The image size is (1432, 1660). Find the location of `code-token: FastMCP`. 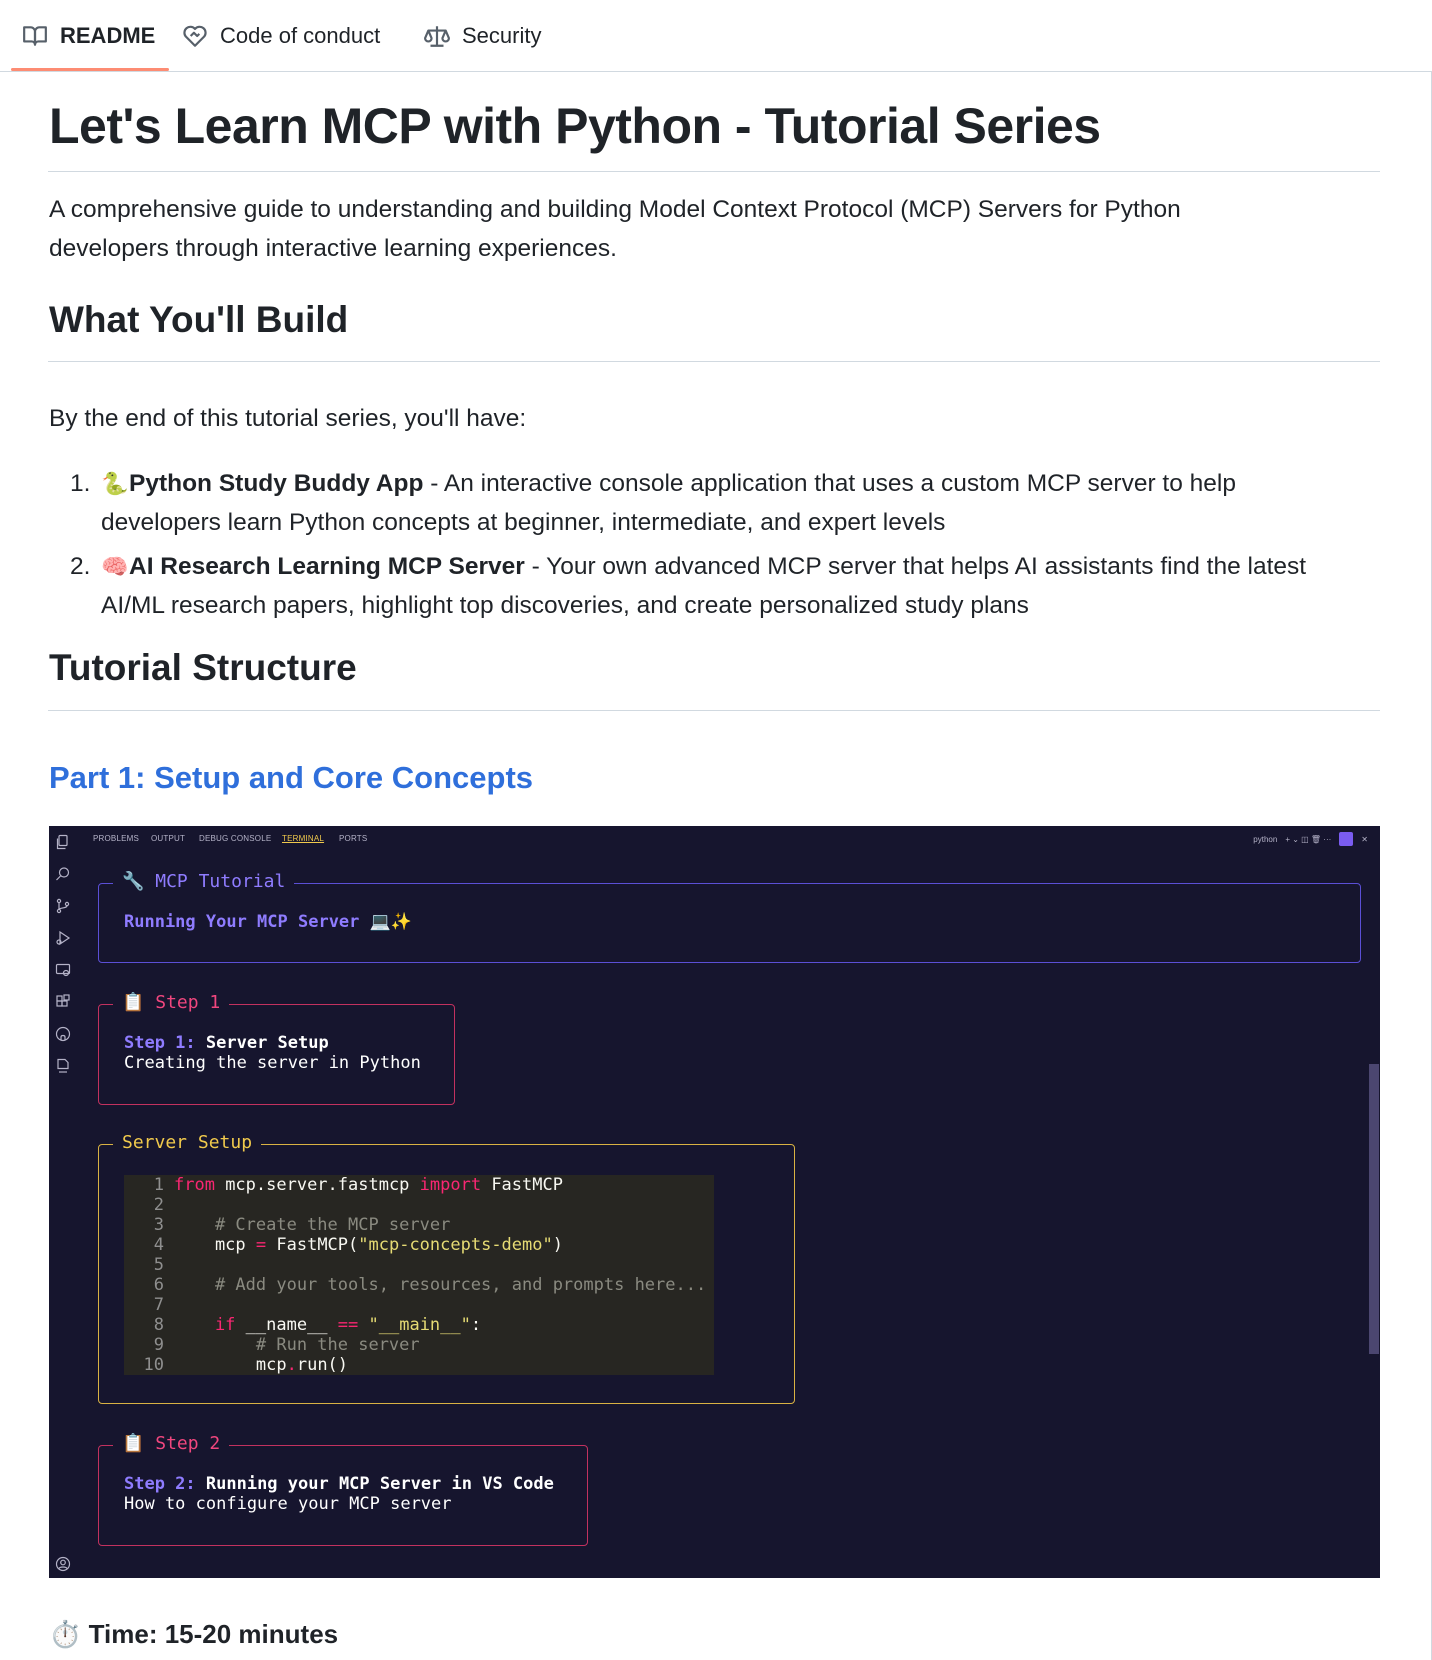

code-token: FastMCP is located at coordinates (522, 1185).